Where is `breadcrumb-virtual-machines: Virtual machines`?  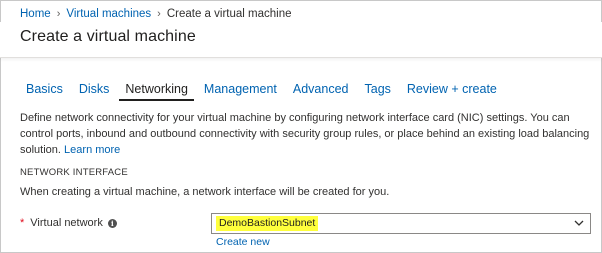
breadcrumb-virtual-machines: Virtual machines is located at coordinates (108, 14).